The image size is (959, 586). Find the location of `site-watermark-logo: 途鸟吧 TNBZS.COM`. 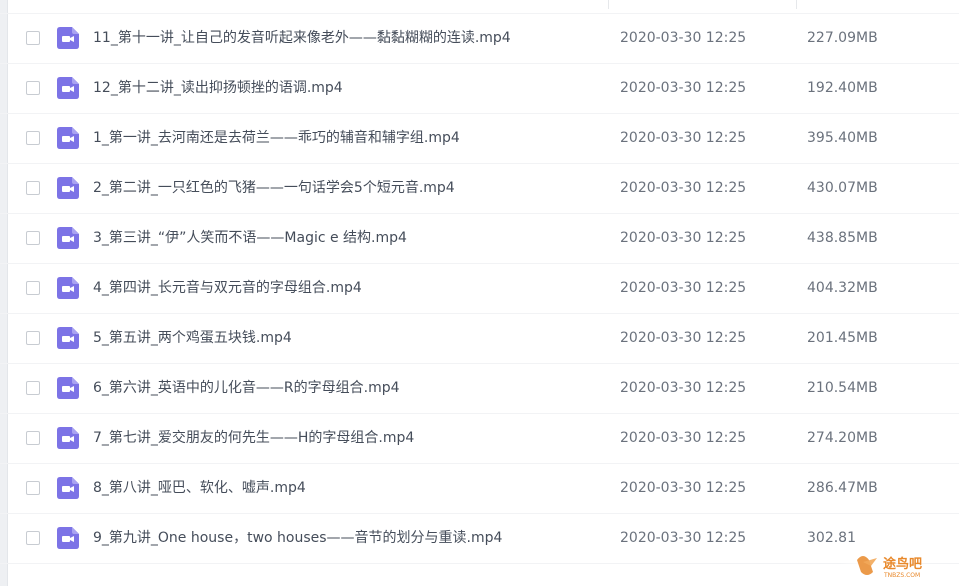

site-watermark-logo: 途鸟吧 TNBZS.COM is located at coordinates (903, 565).